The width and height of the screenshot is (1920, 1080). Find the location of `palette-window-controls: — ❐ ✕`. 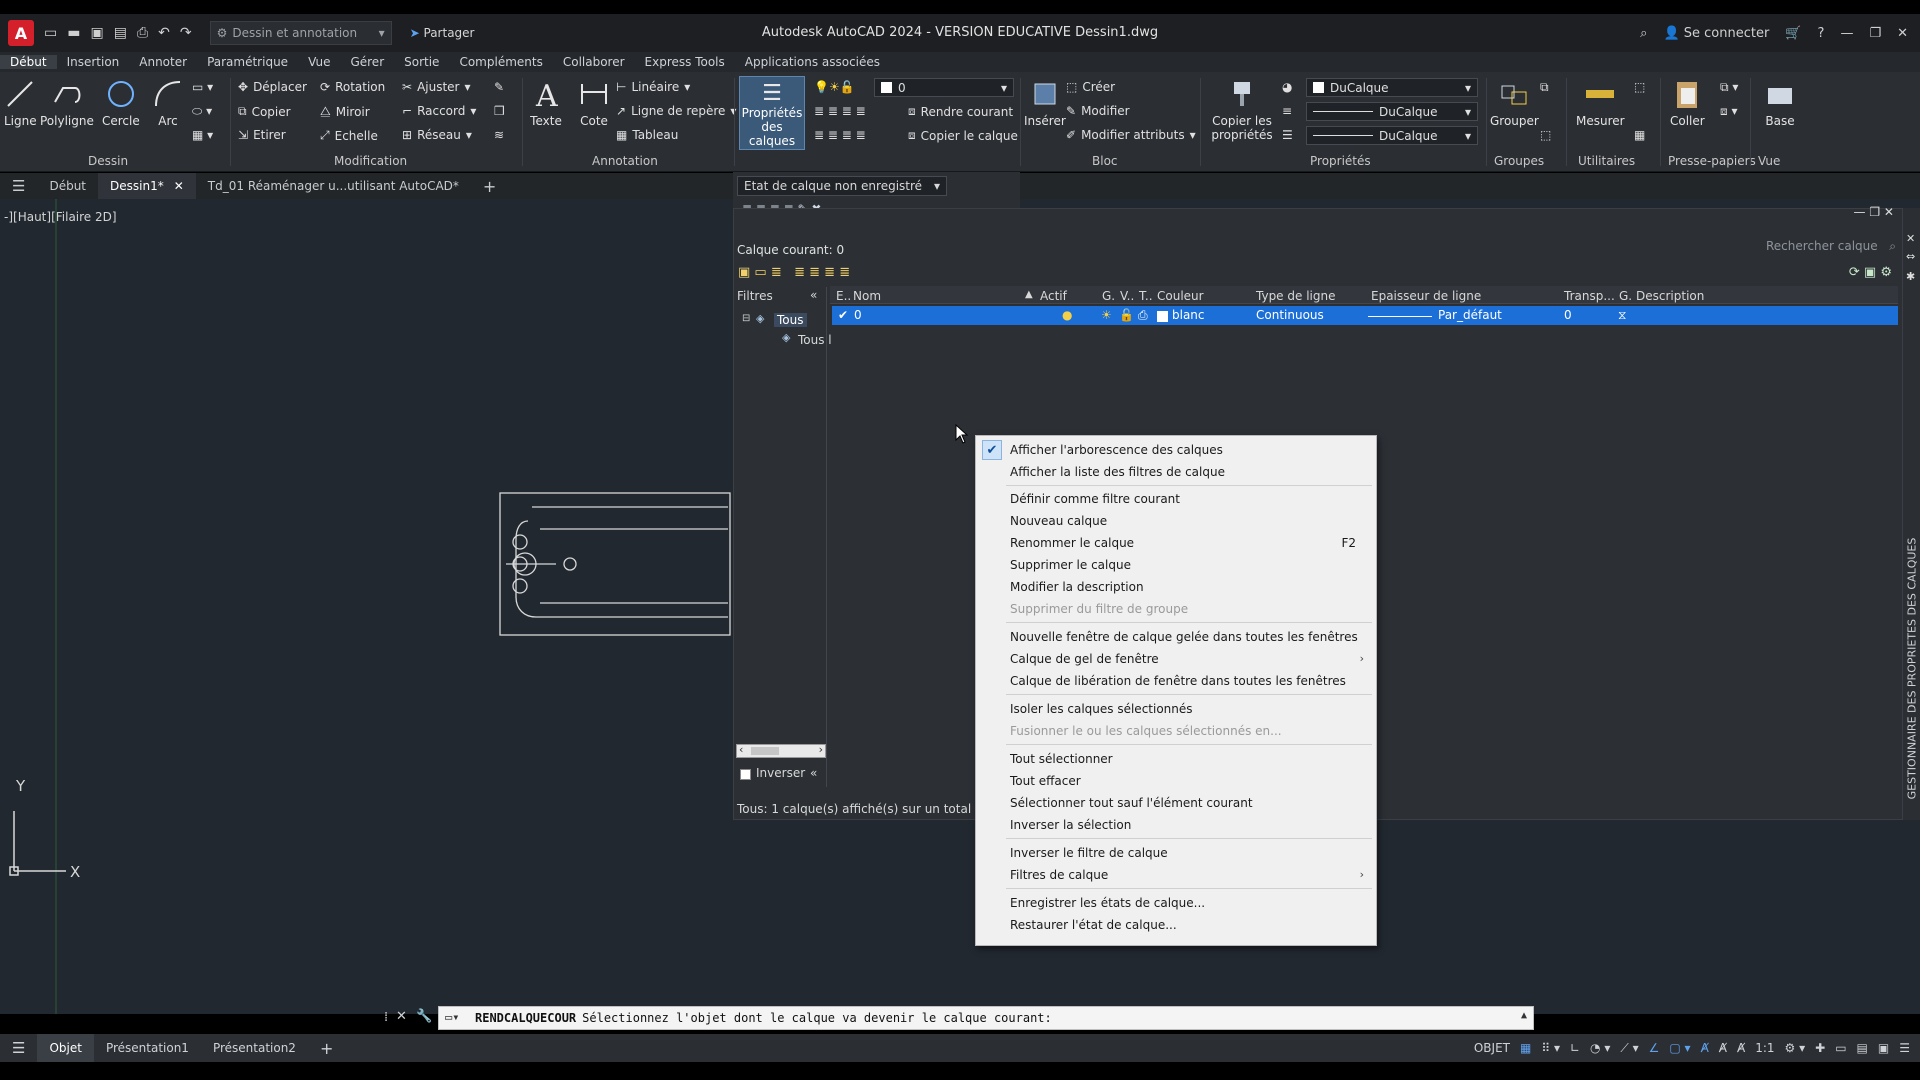

palette-window-controls: — ❐ ✕ is located at coordinates (1874, 212).